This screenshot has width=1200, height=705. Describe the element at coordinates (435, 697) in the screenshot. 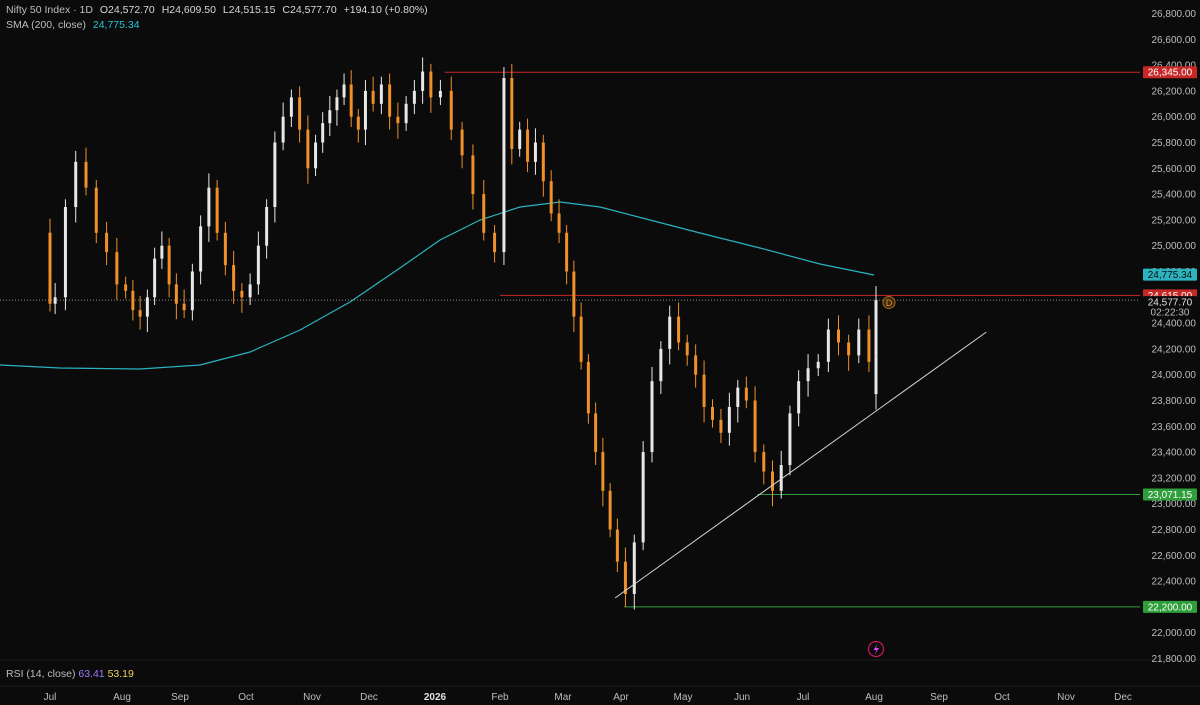

I see `x-tick-label: 2026` at that location.